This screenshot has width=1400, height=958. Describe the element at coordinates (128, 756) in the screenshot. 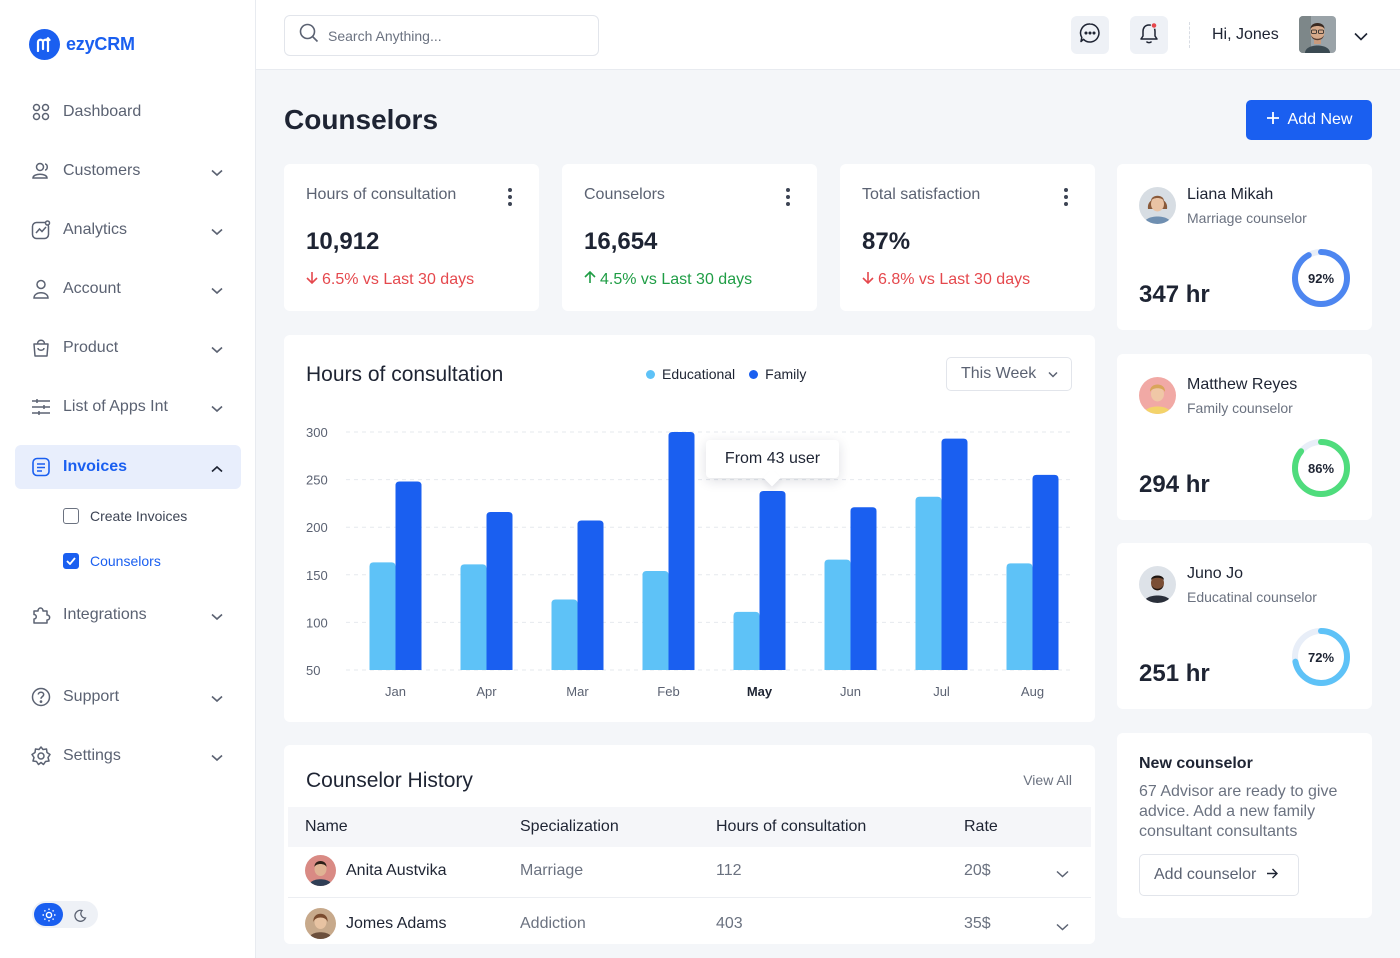

I see `sidebar-item-settings: Settings` at that location.